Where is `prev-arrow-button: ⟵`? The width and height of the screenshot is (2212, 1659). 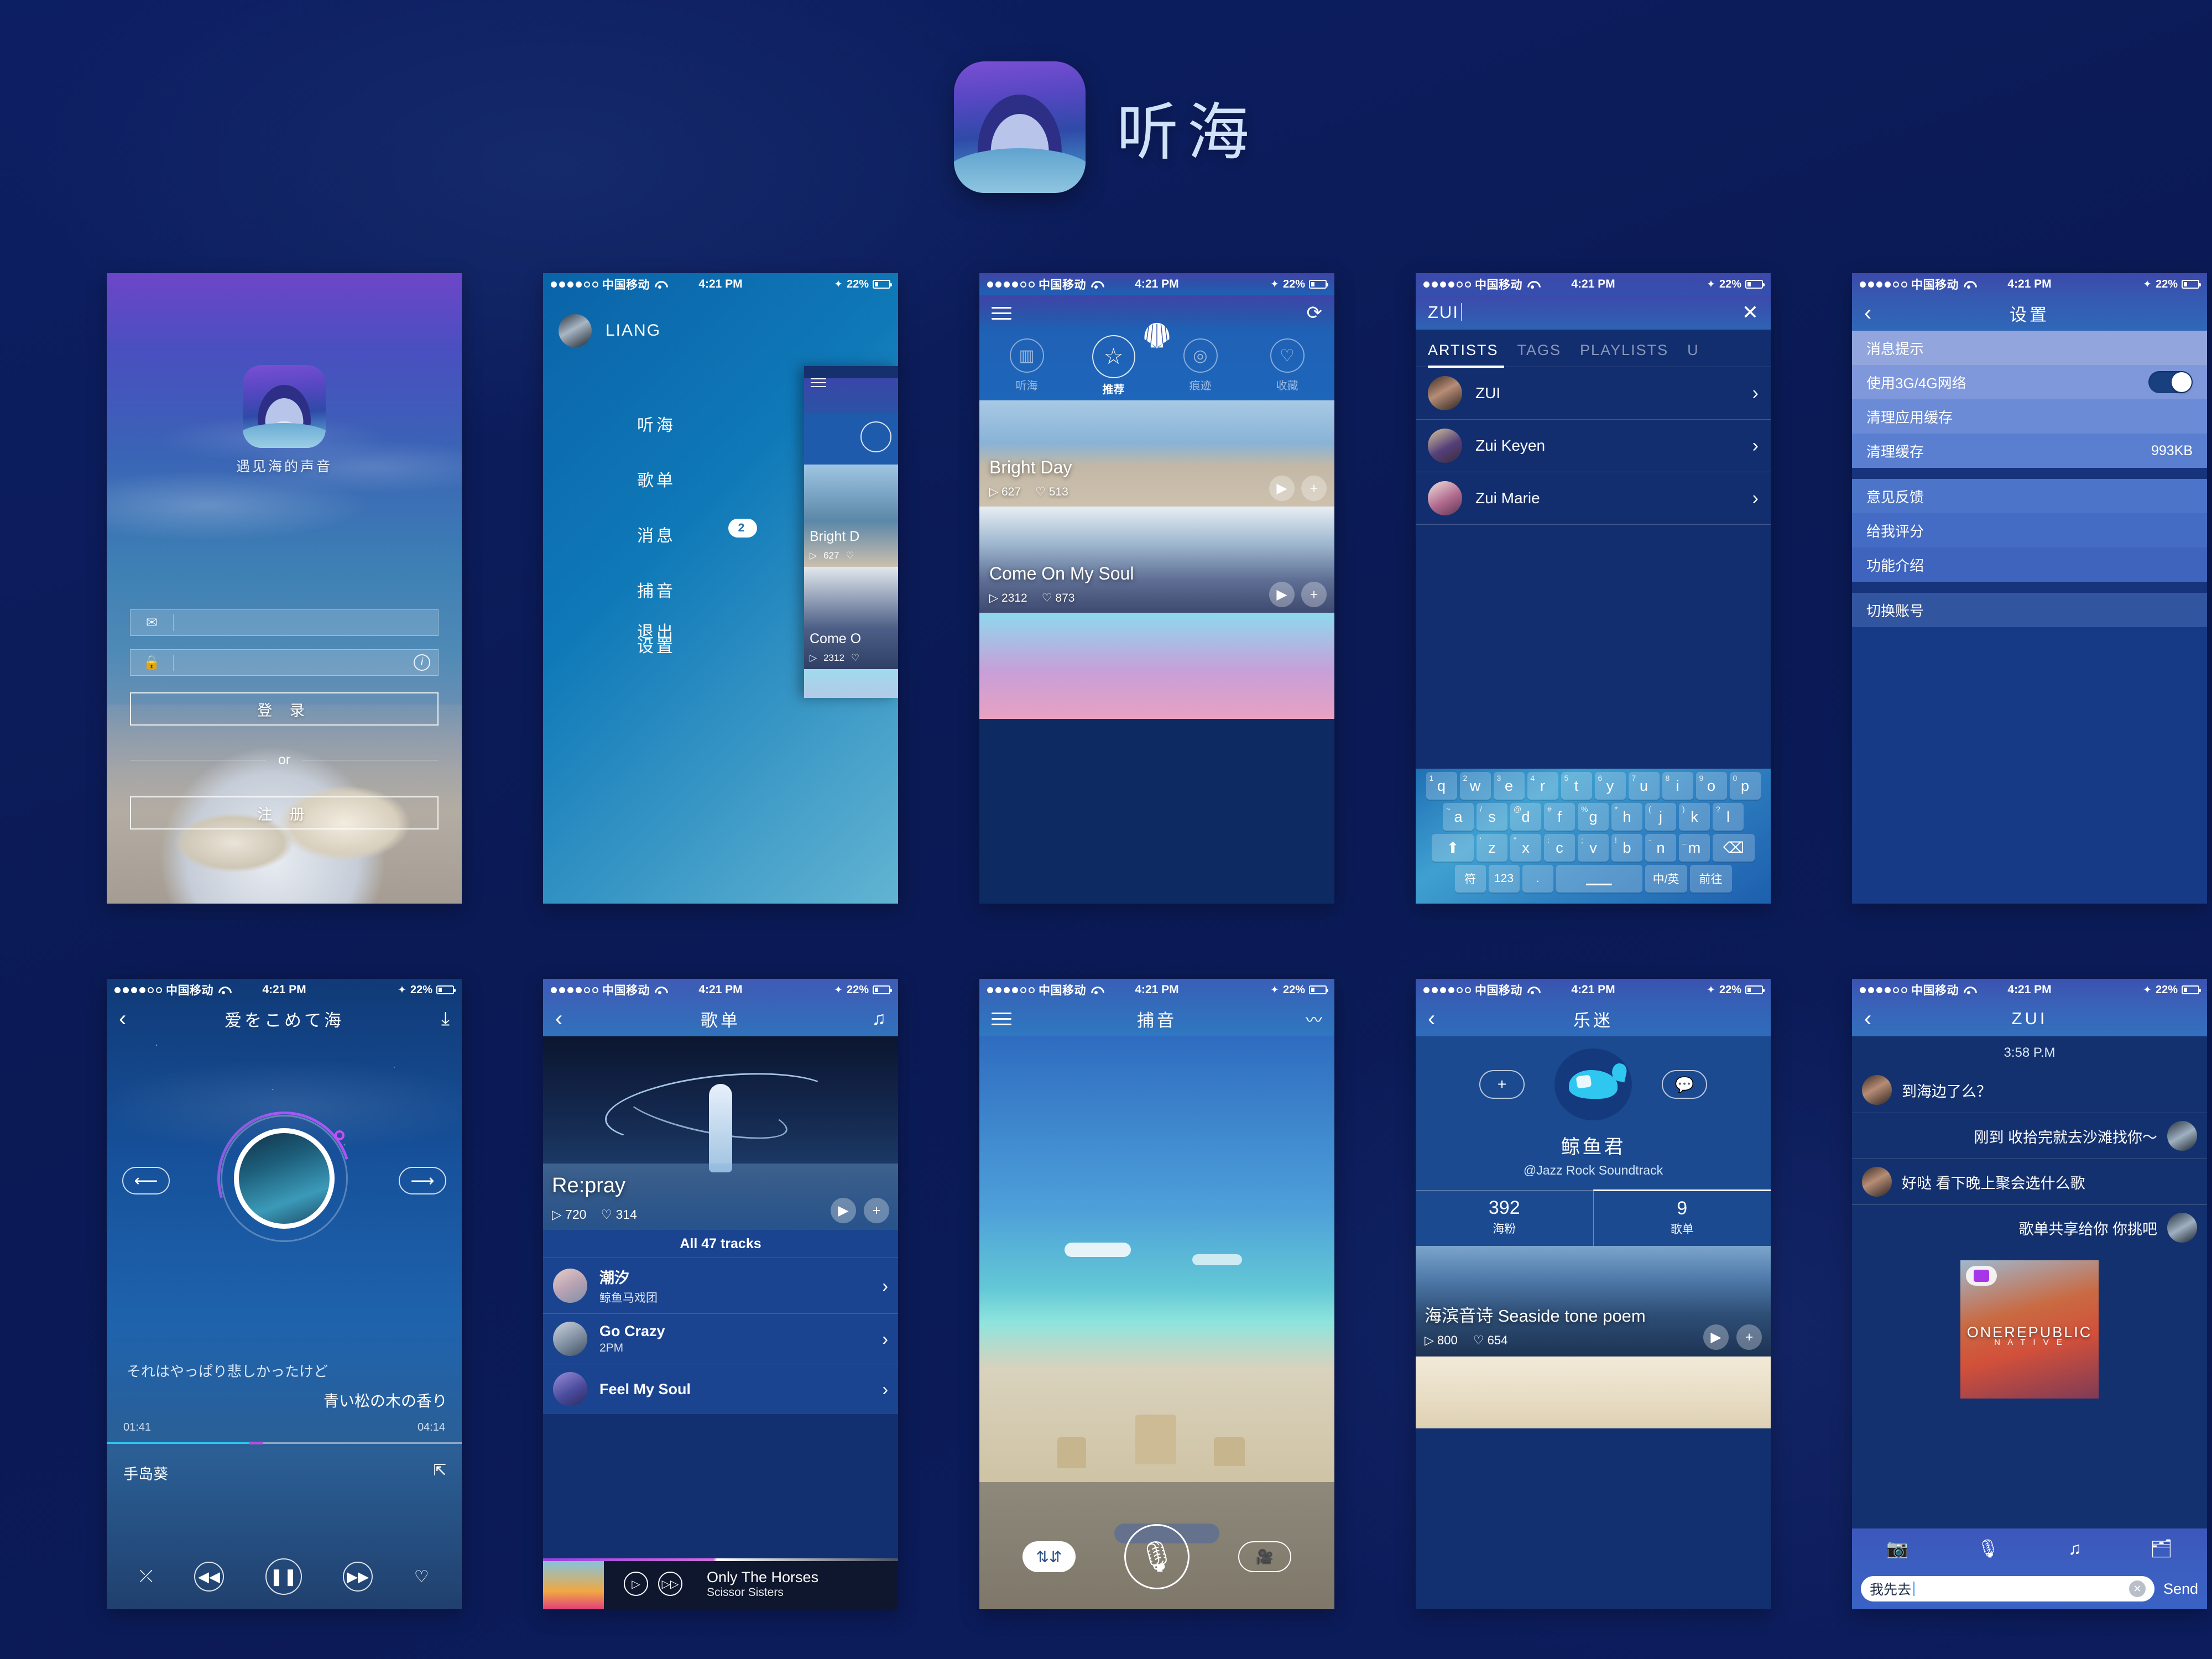 prev-arrow-button: ⟵ is located at coordinates (146, 1181).